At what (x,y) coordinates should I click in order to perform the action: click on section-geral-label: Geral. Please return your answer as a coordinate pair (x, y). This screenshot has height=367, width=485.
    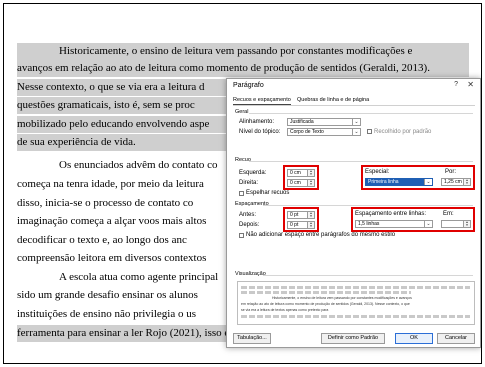
    Looking at the image, I should click on (242, 112).